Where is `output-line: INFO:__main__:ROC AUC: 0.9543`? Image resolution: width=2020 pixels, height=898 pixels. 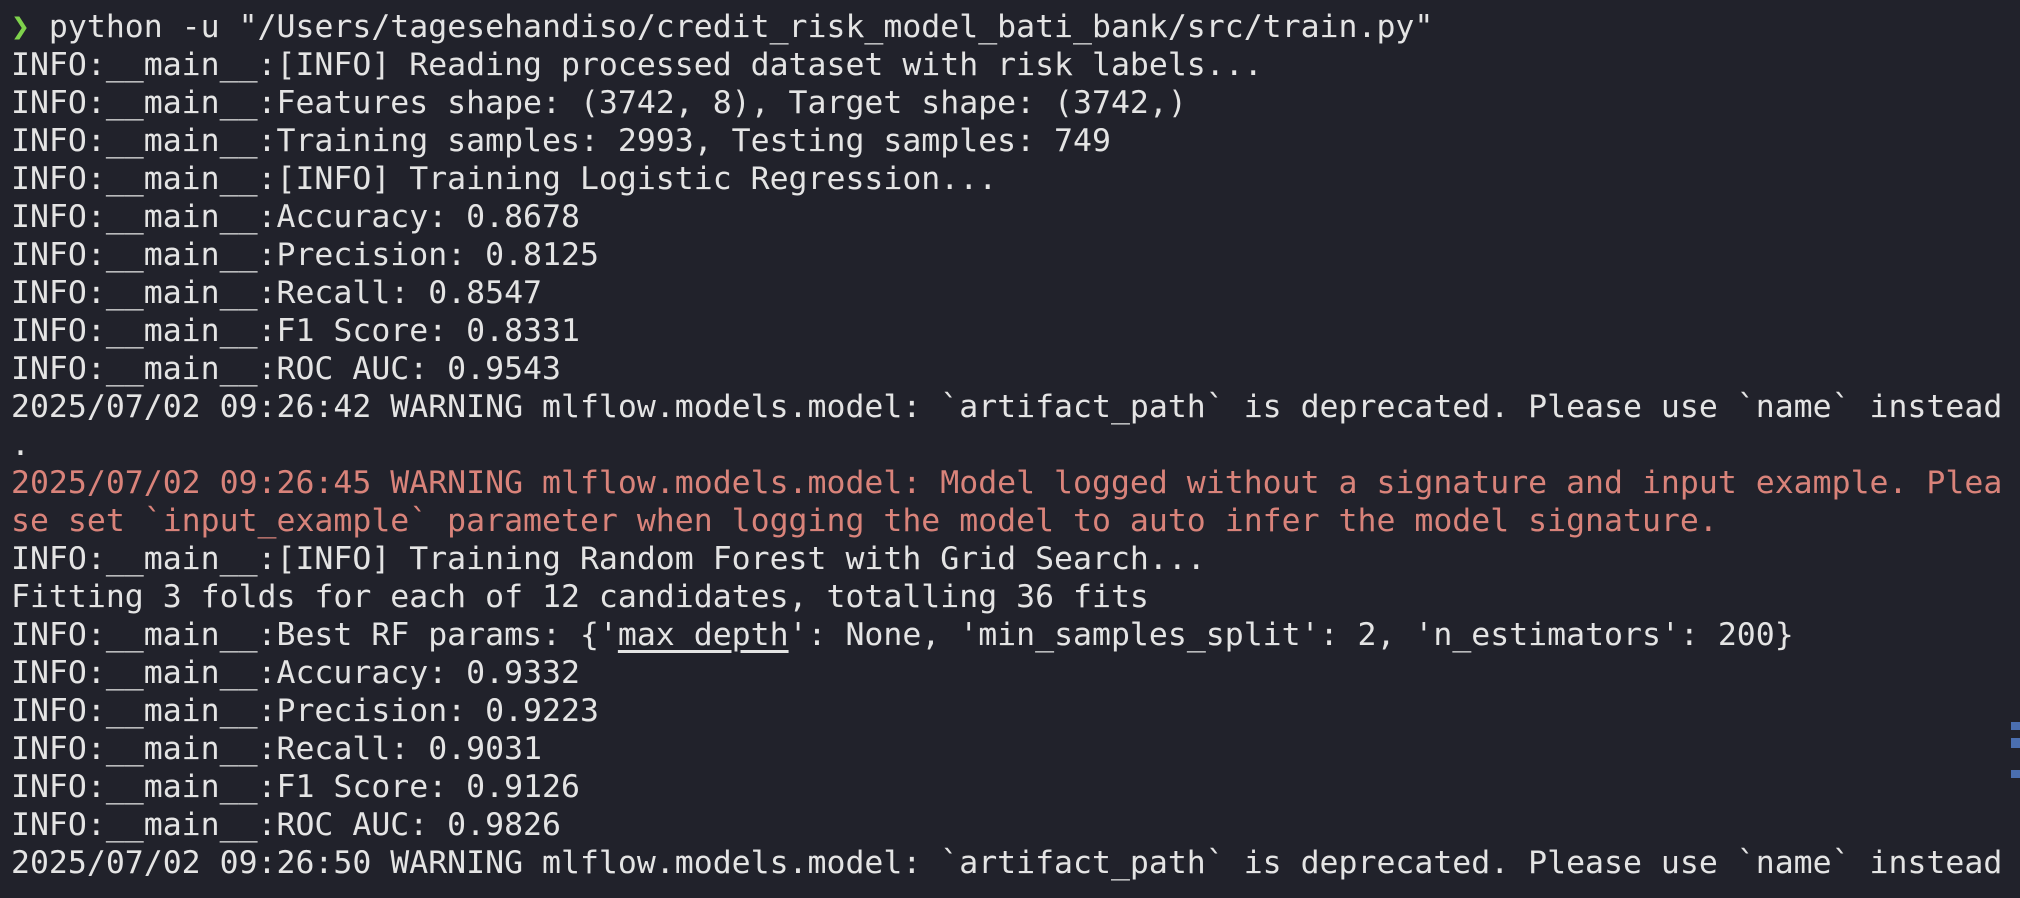
output-line: INFO:__main__:ROC AUC: 0.9543 is located at coordinates (286, 369).